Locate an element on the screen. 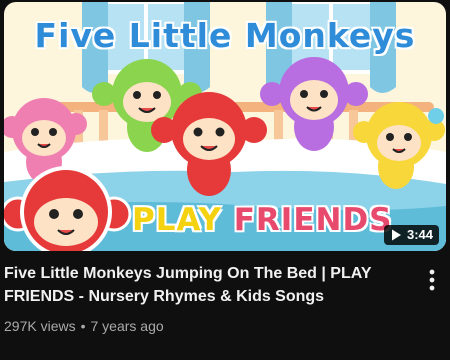  thumbnail-title-text: Five Little Monkeys is located at coordinates (225, 35).